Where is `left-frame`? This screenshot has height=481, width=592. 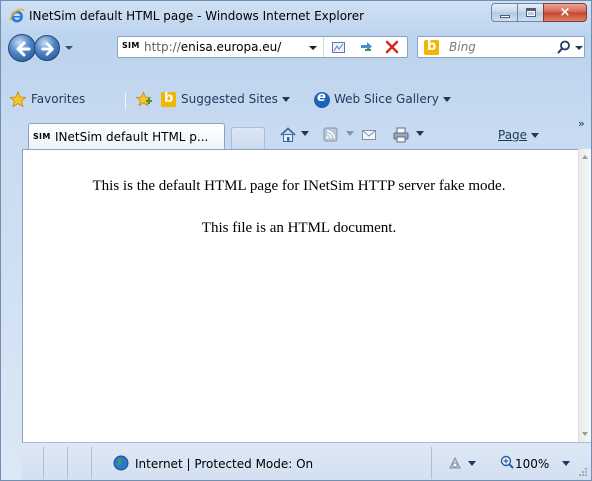 left-frame is located at coordinates (11, 297).